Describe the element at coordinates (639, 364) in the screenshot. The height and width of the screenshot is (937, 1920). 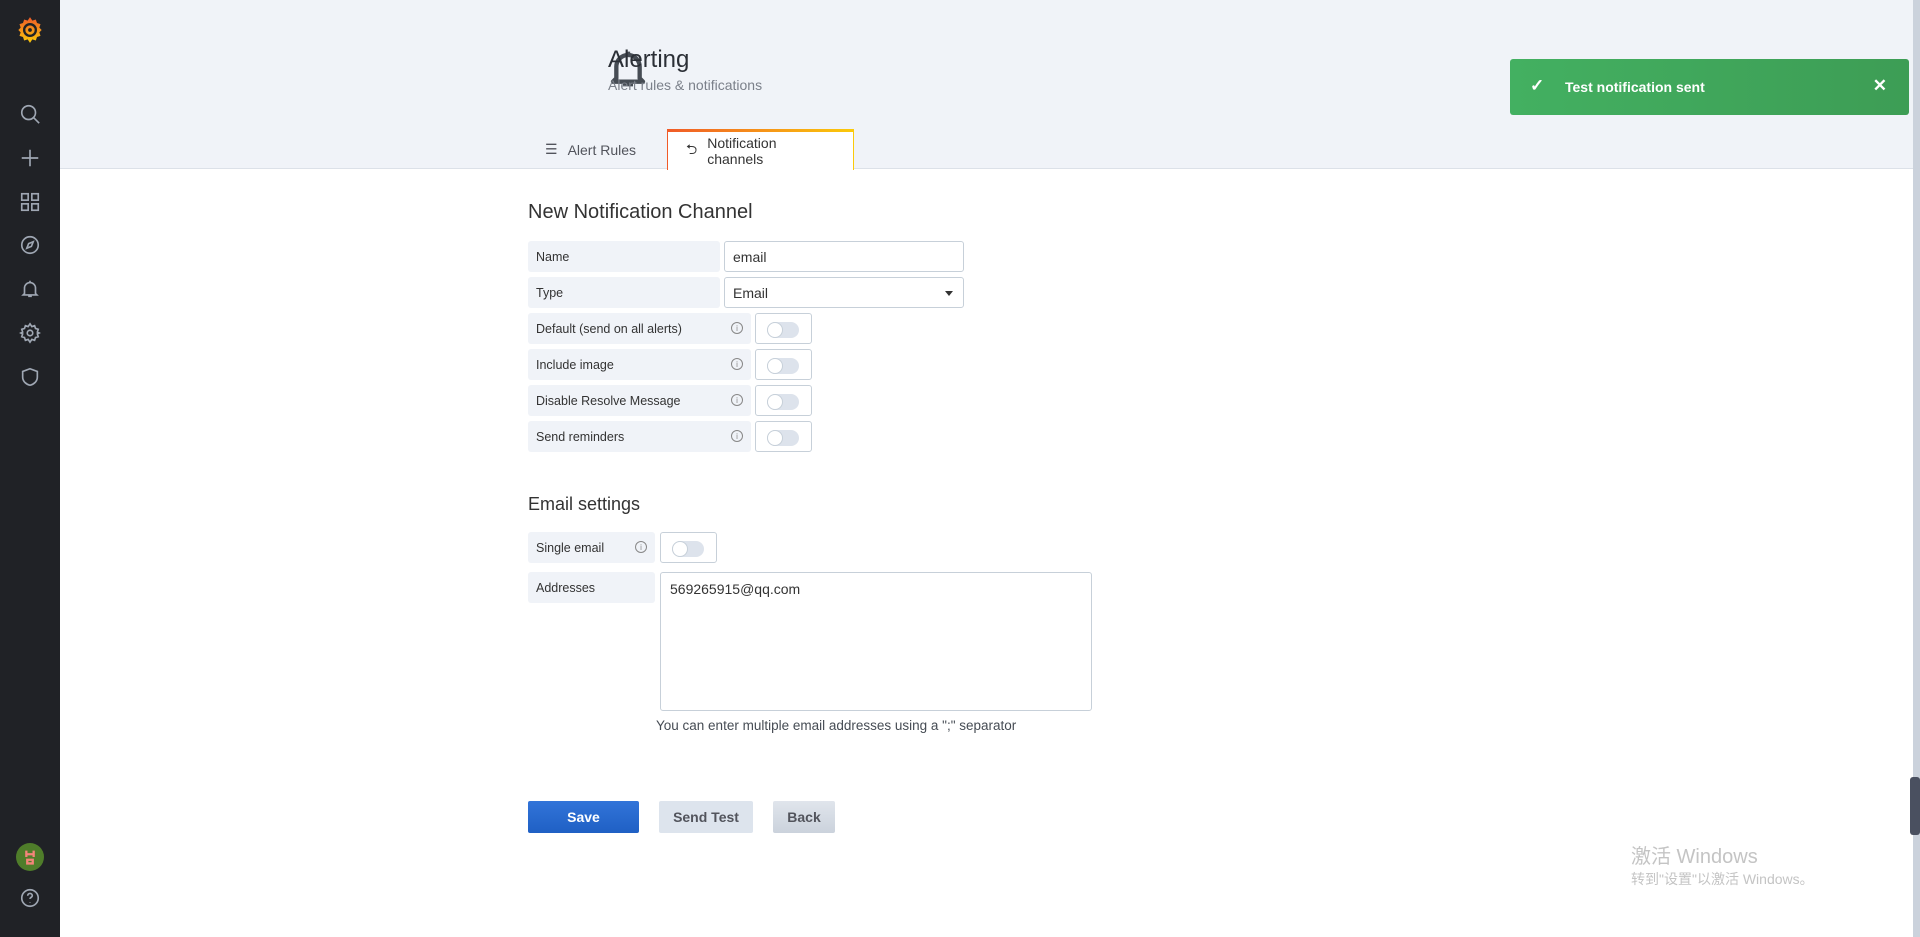
I see `include-image-label: Include image i` at that location.